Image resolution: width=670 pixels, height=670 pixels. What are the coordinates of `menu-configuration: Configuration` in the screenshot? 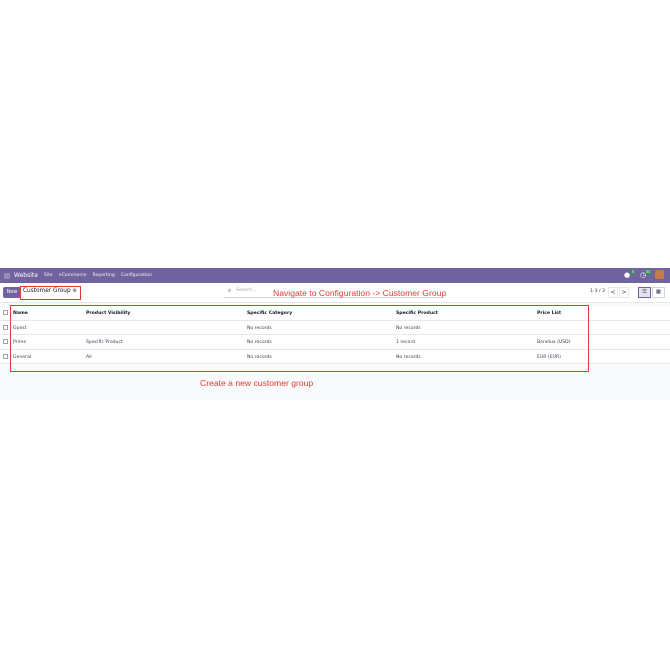 It's located at (136, 275).